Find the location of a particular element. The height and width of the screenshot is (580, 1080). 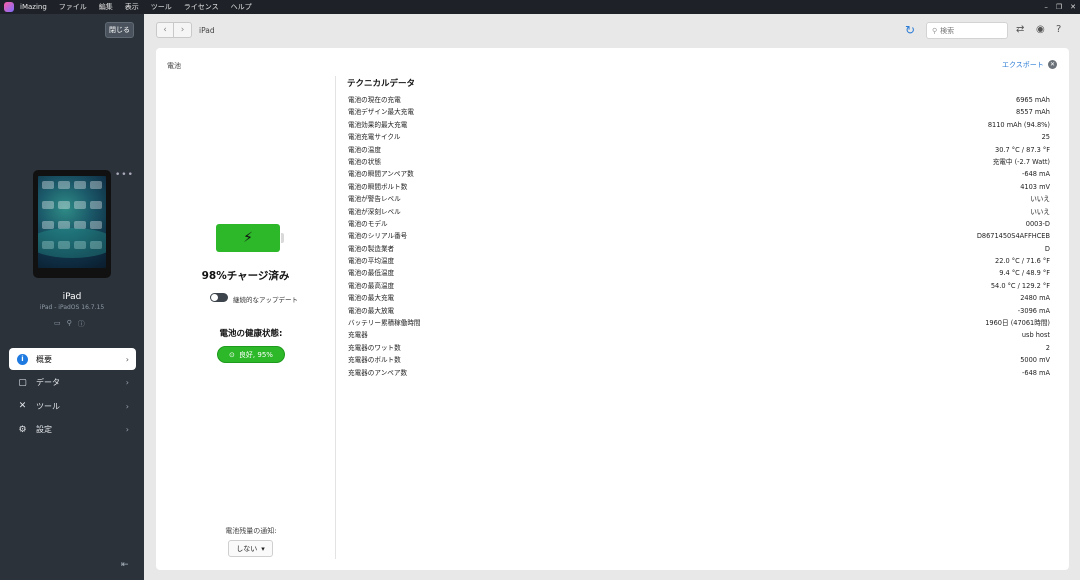

tech-data-row: 電池の状態 充電中 (-2.7 Watt) is located at coordinates (699, 162).